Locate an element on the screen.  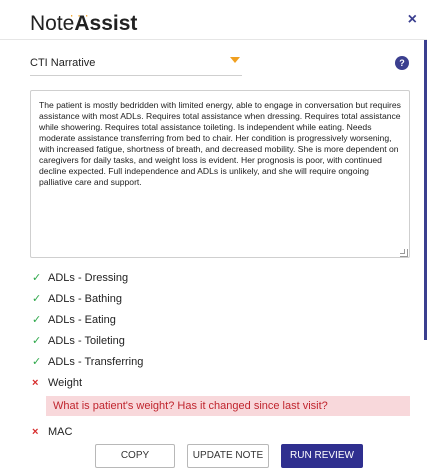
checklist-item: ✓ ADLs - Dressing is located at coordinates (220, 280).